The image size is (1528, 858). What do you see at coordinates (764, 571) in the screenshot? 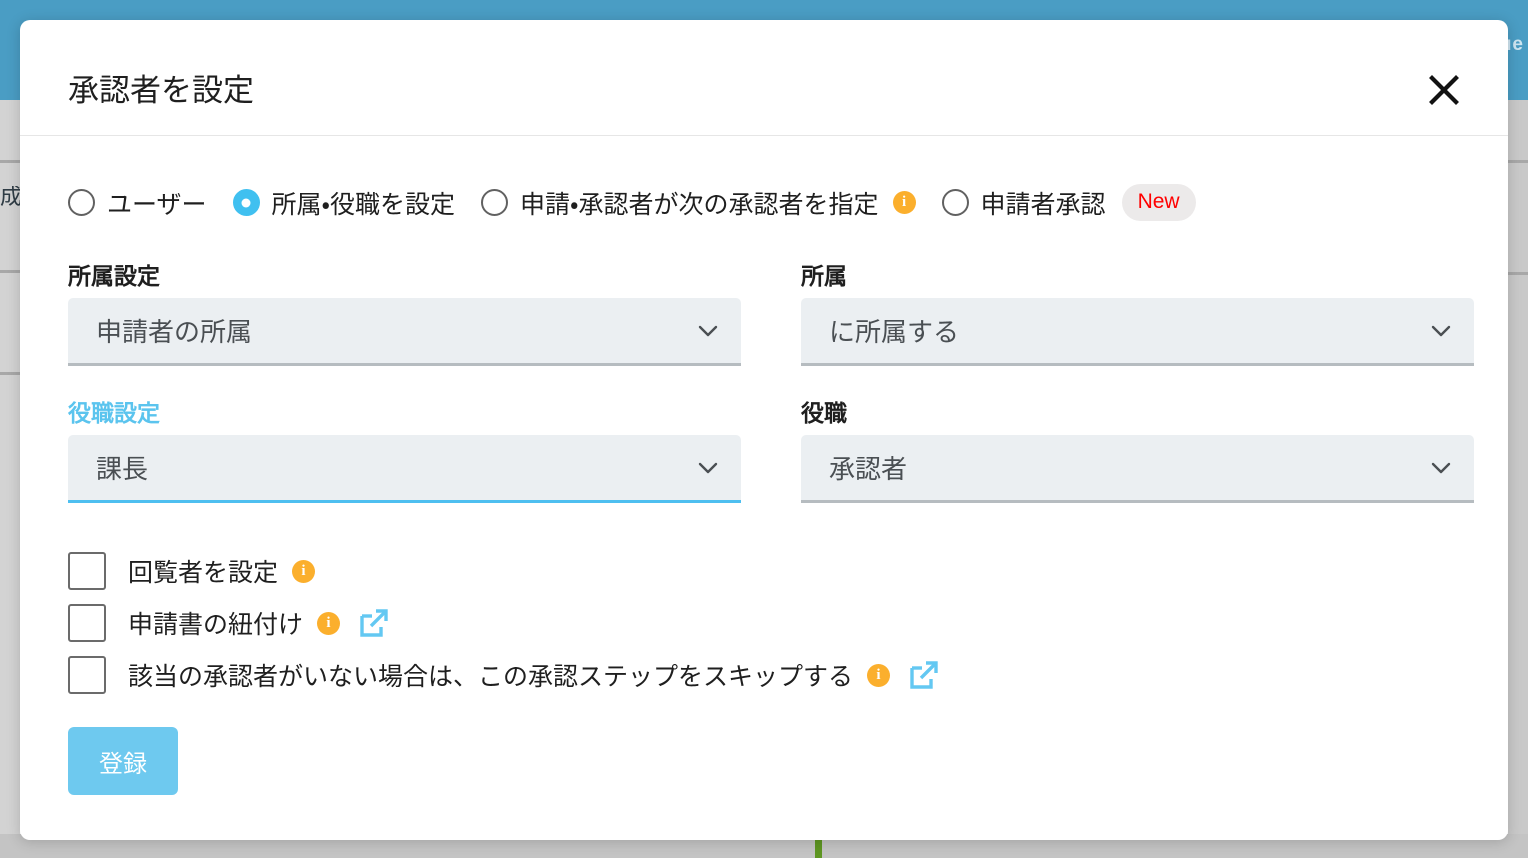
I see `checkbox-row-set-viewers: 回覧者を設定 i` at bounding box center [764, 571].